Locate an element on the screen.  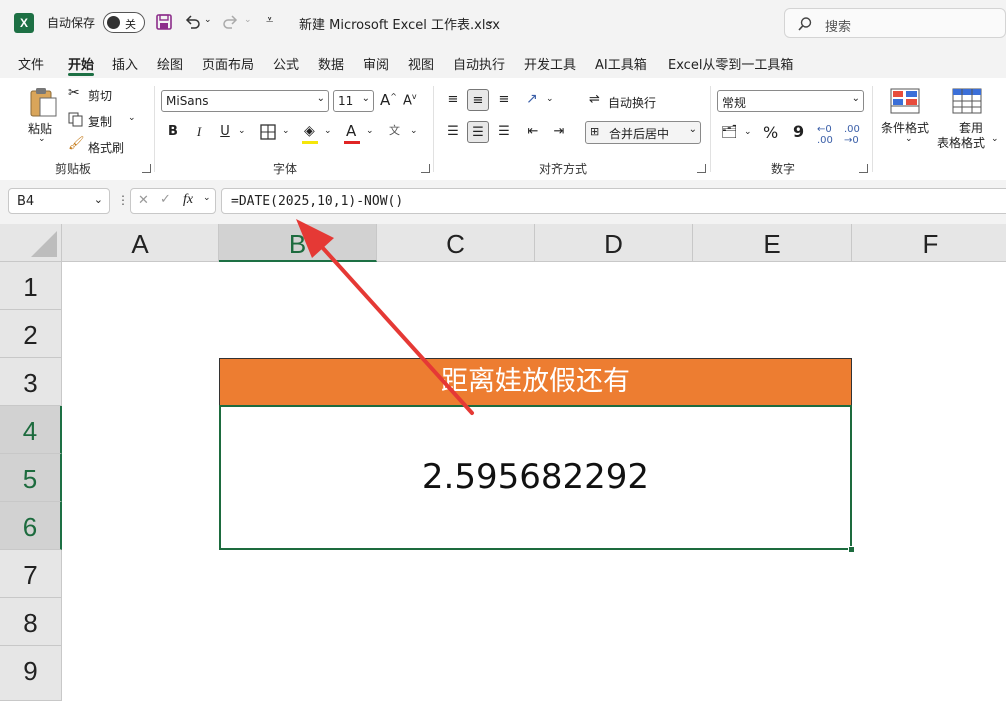
increase-indent-icon: ⇥ is located at coordinates (559, 132).